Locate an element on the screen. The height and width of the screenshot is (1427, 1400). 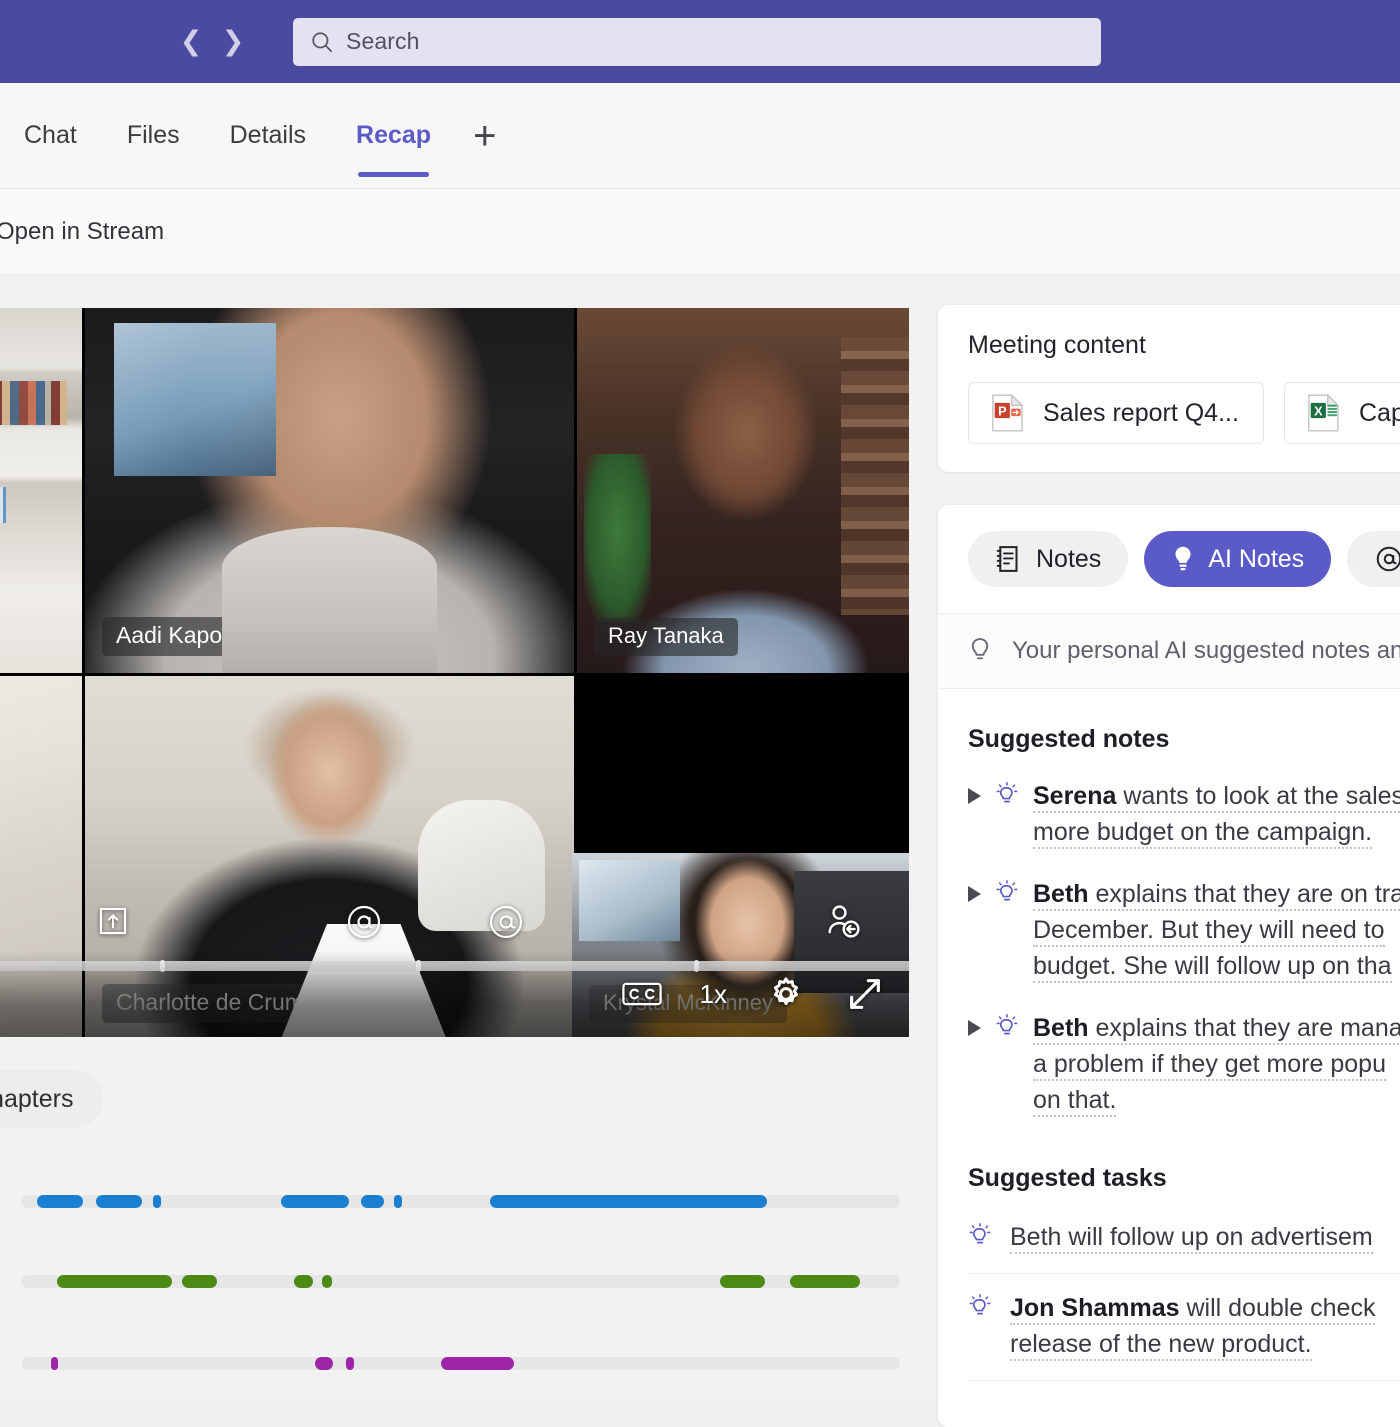
participant-tile: Ray Tanaka is located at coordinates (743, 490).